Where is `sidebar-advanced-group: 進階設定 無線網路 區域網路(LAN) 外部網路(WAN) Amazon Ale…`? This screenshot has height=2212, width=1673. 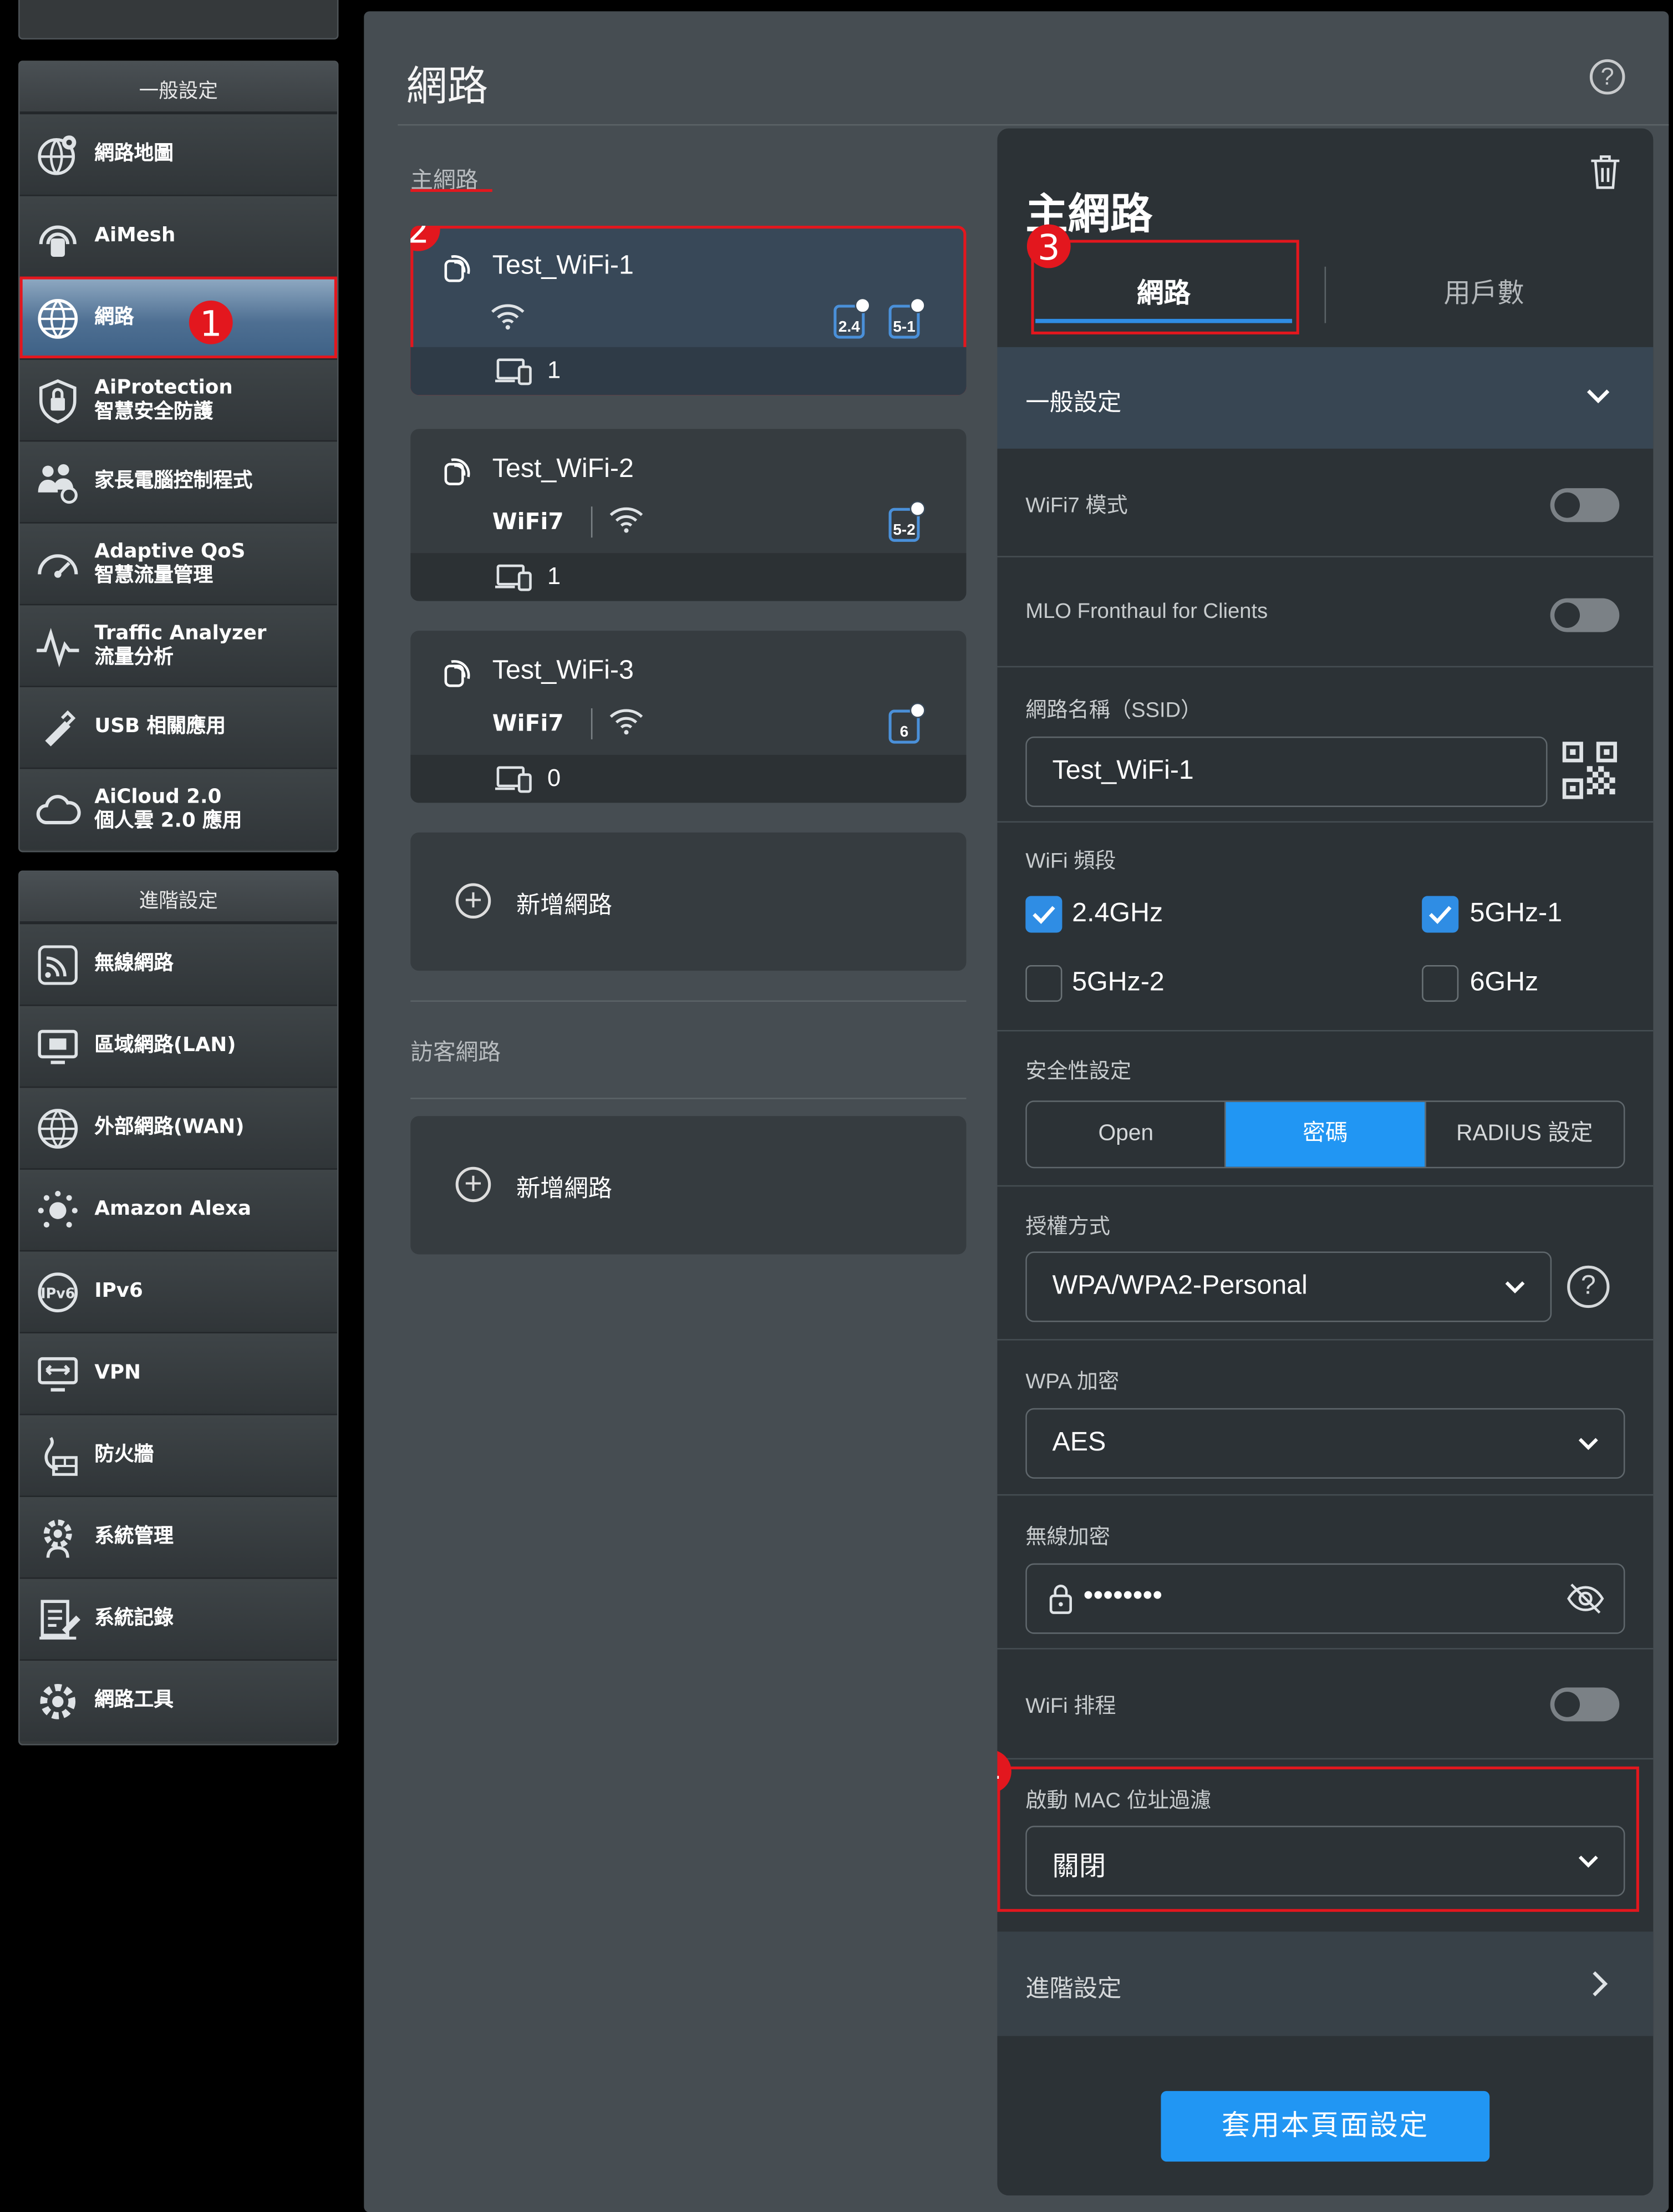 sidebar-advanced-group: 進階設定 無線網路 區域網路(LAN) 外部網路(WAN) Amazon Ale… is located at coordinates (178, 1308).